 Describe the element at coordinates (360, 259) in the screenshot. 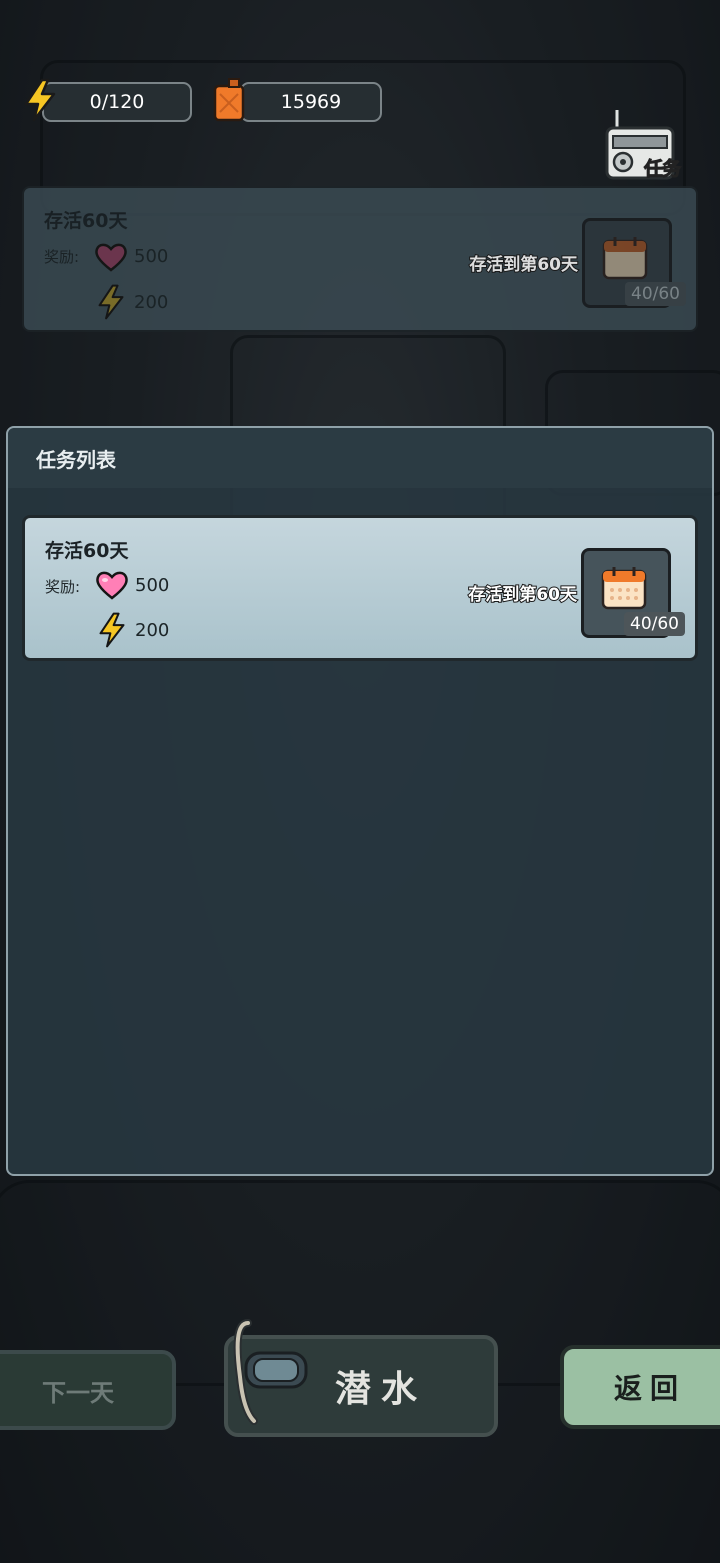

I see `background-quest-card: 存活60天 奖励: 500 200 存活到第60天 40/60` at that location.